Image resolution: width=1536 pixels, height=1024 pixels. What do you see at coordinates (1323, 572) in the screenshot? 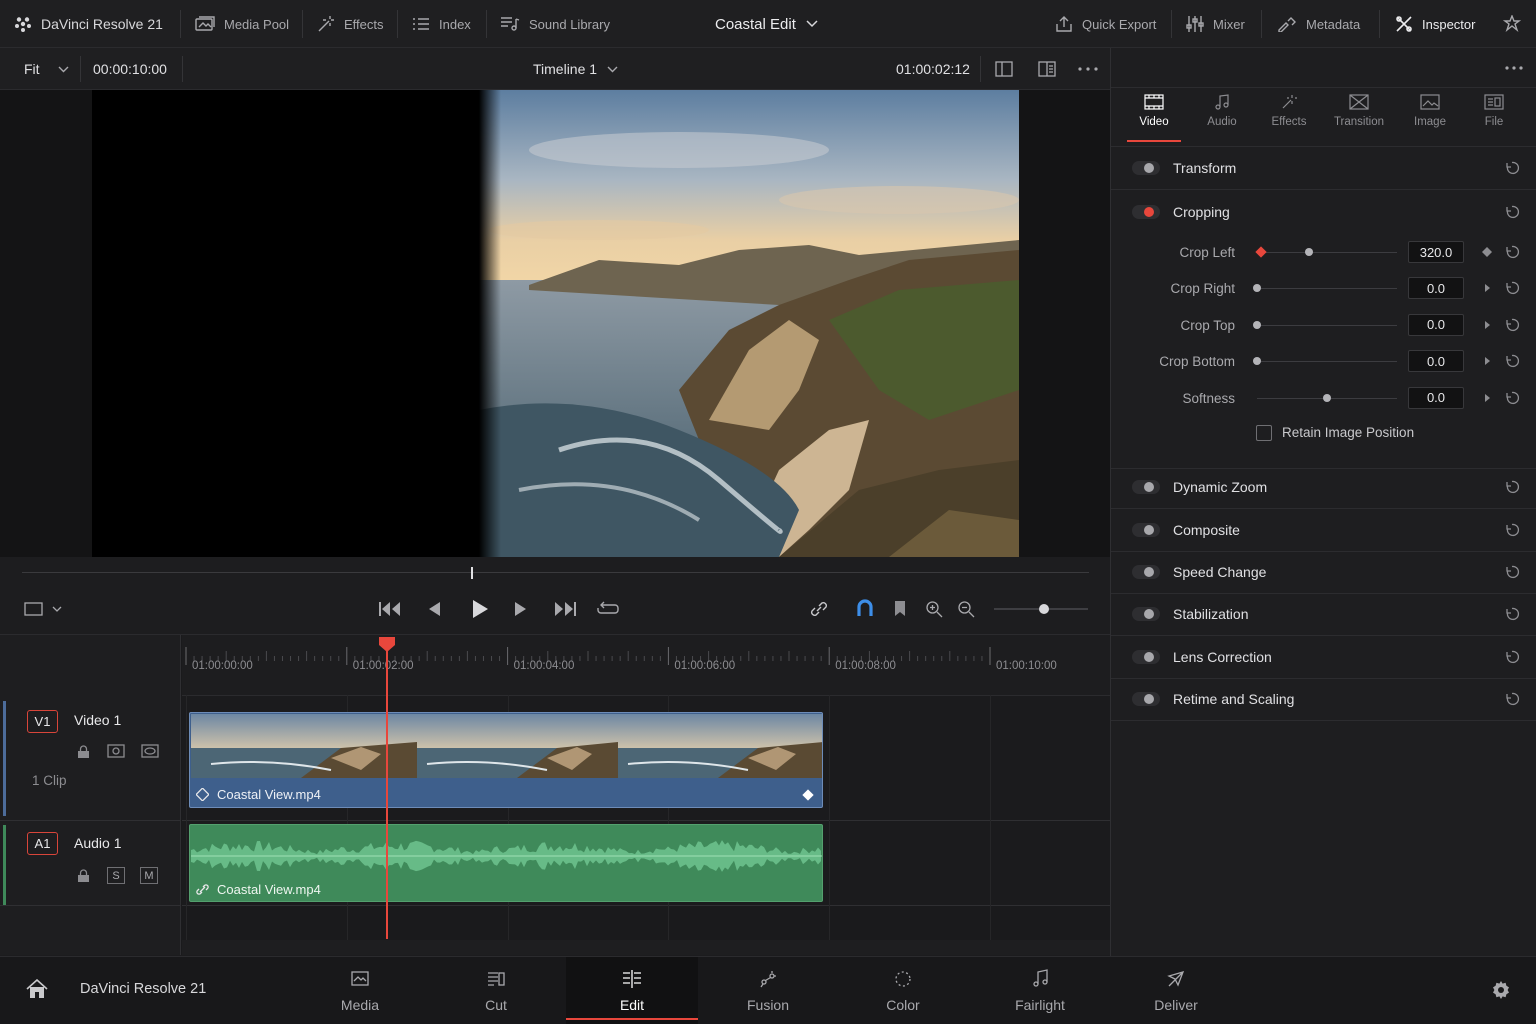
I see `inspector-section-speed-change: Speed Change` at bounding box center [1323, 572].